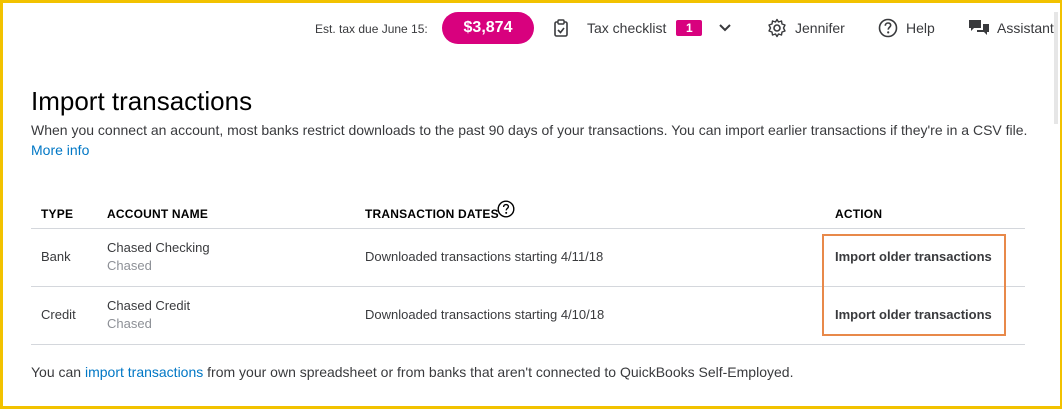  Describe the element at coordinates (725, 28) in the screenshot. I see `chevron-down-icon` at that location.